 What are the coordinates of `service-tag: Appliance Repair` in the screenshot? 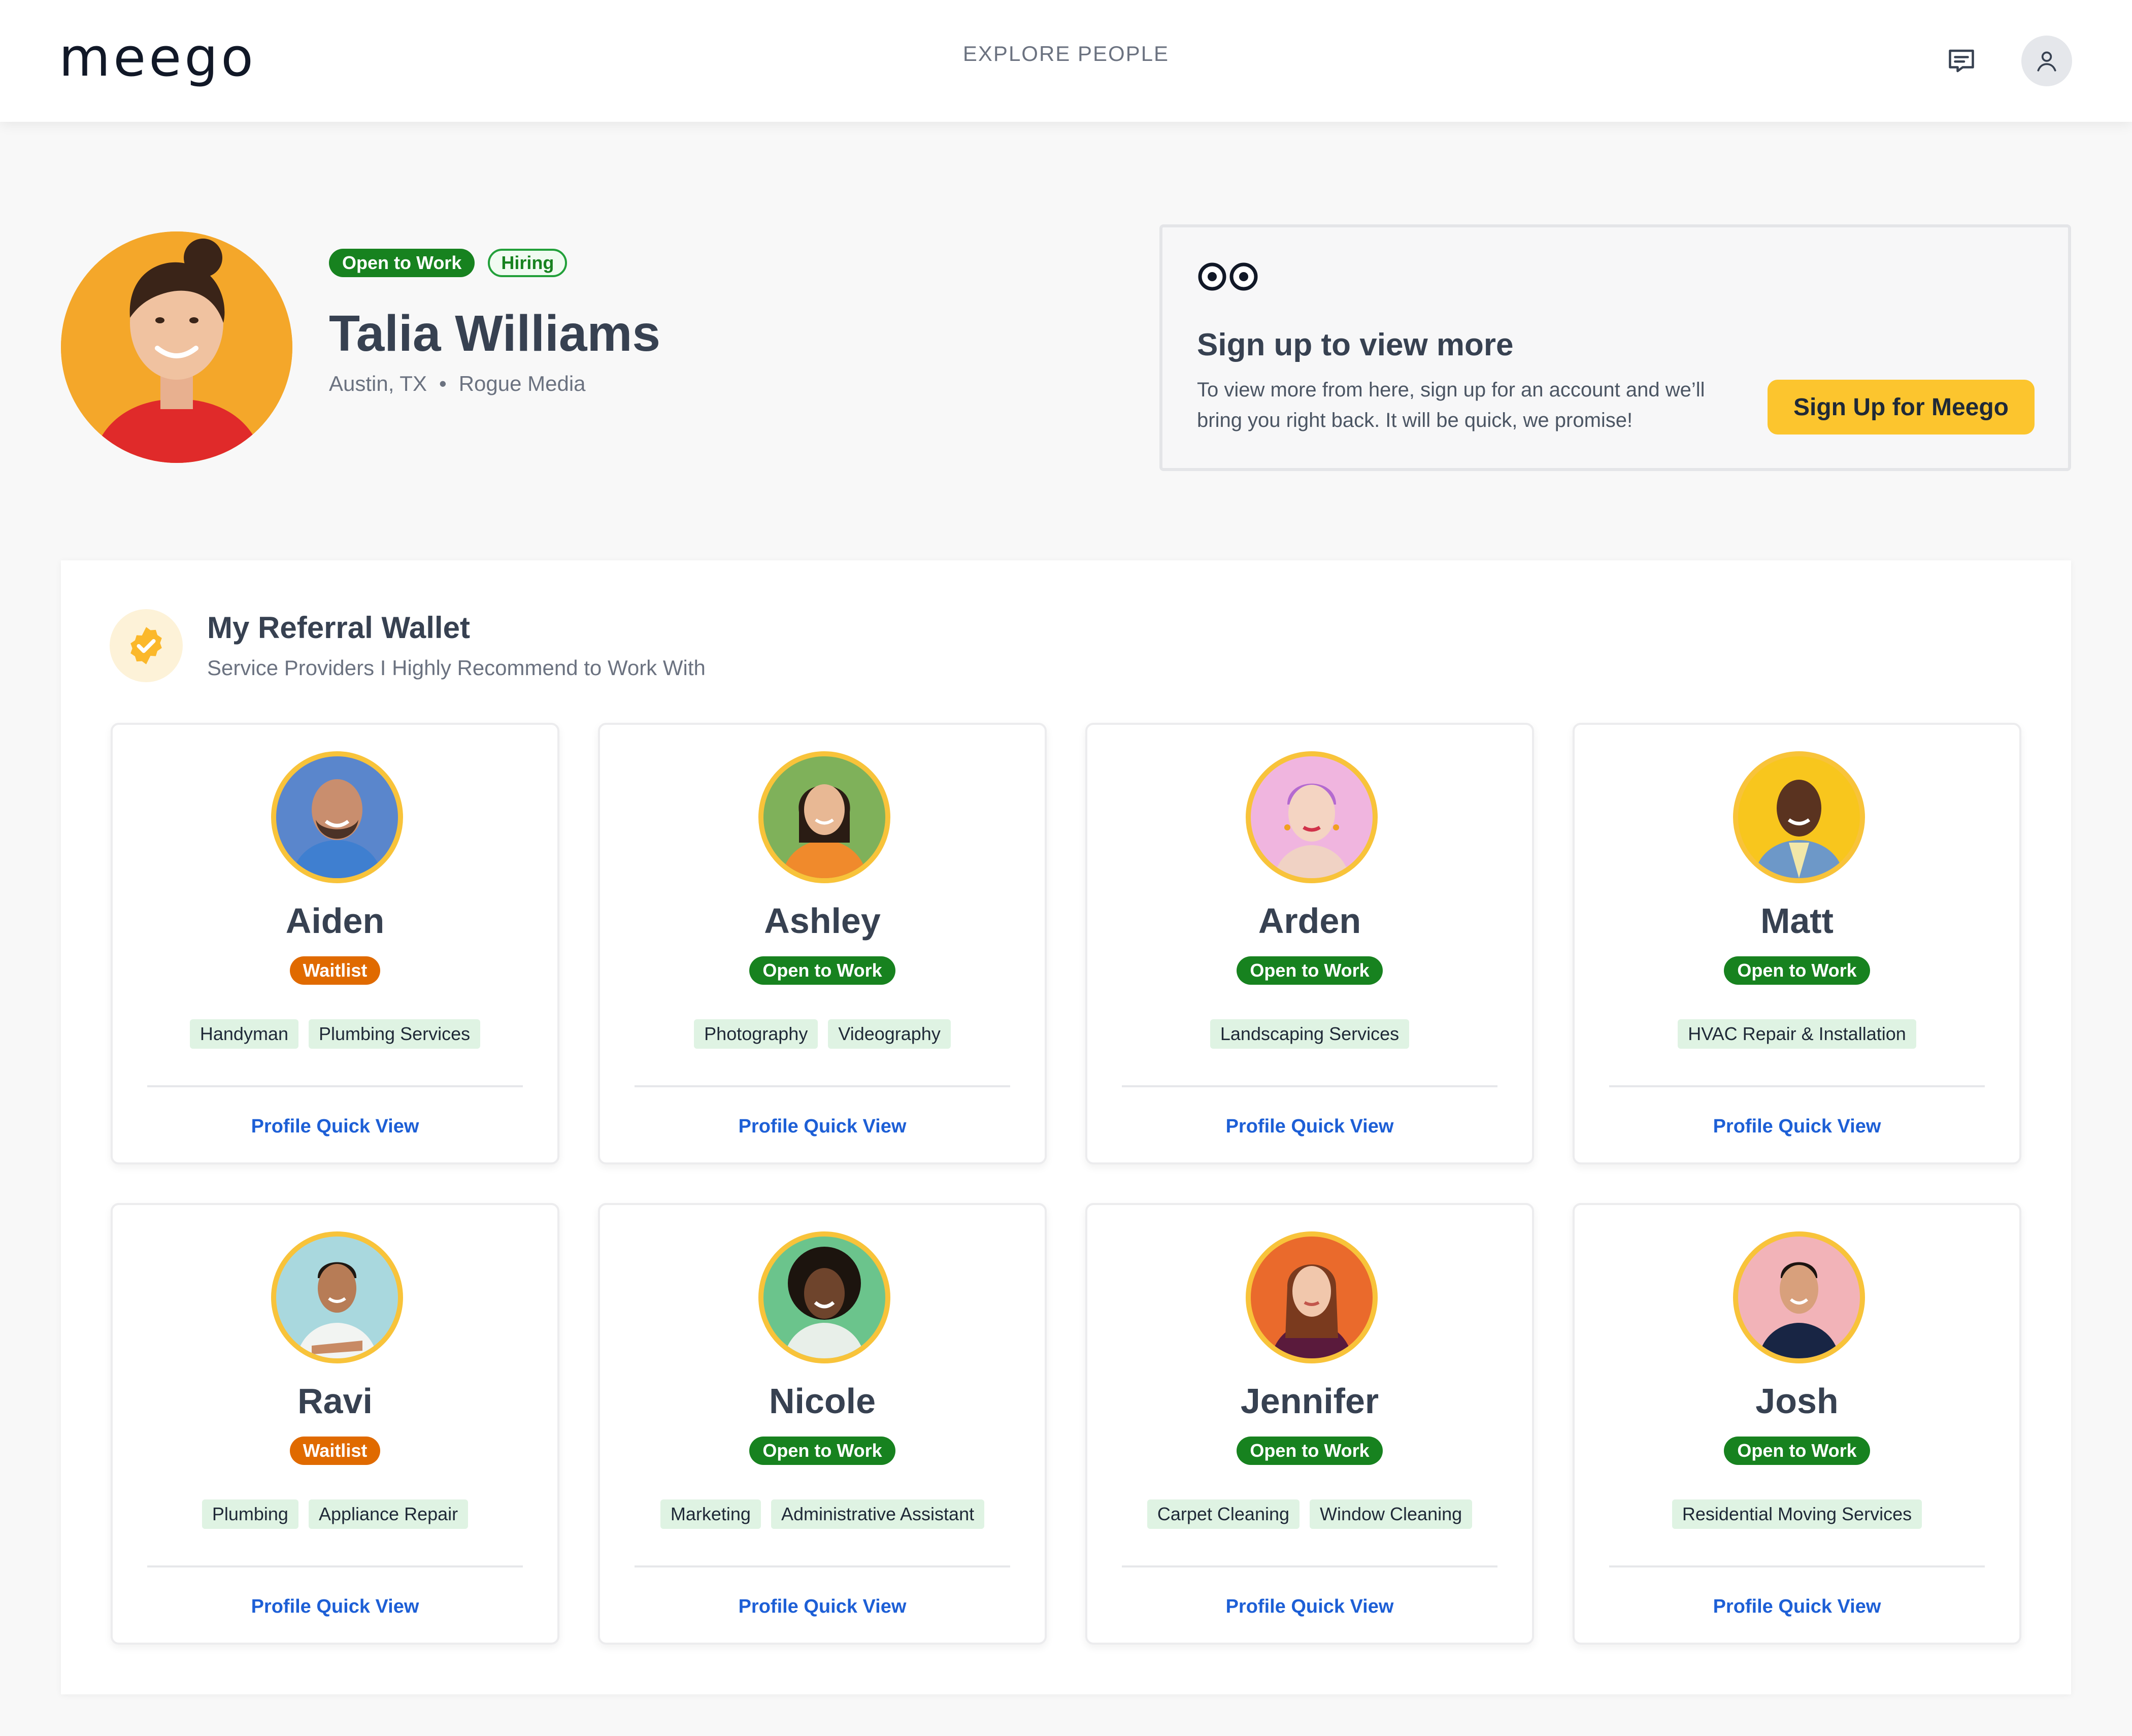 It's located at (389, 1514).